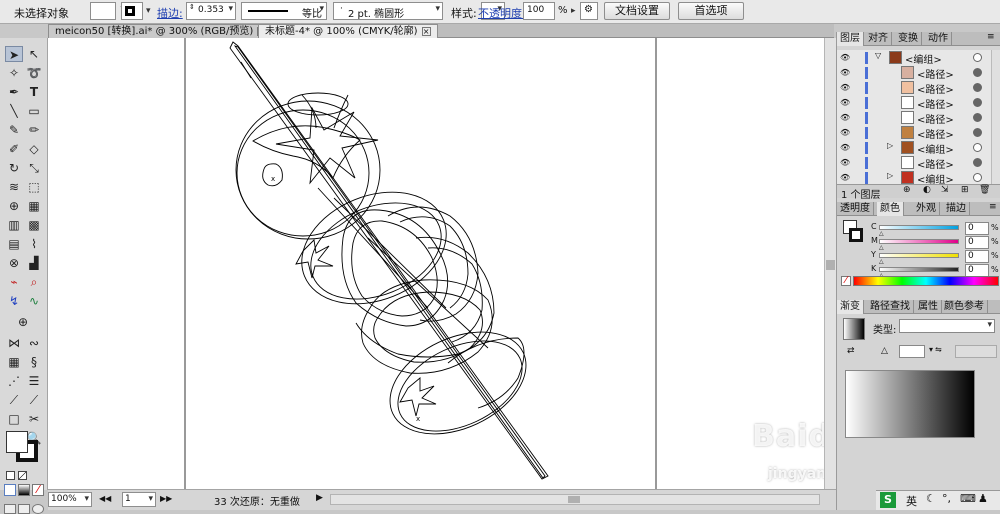  Describe the element at coordinates (34, 419) in the screenshot. I see `slice-select-tool-icon: ✂` at that location.